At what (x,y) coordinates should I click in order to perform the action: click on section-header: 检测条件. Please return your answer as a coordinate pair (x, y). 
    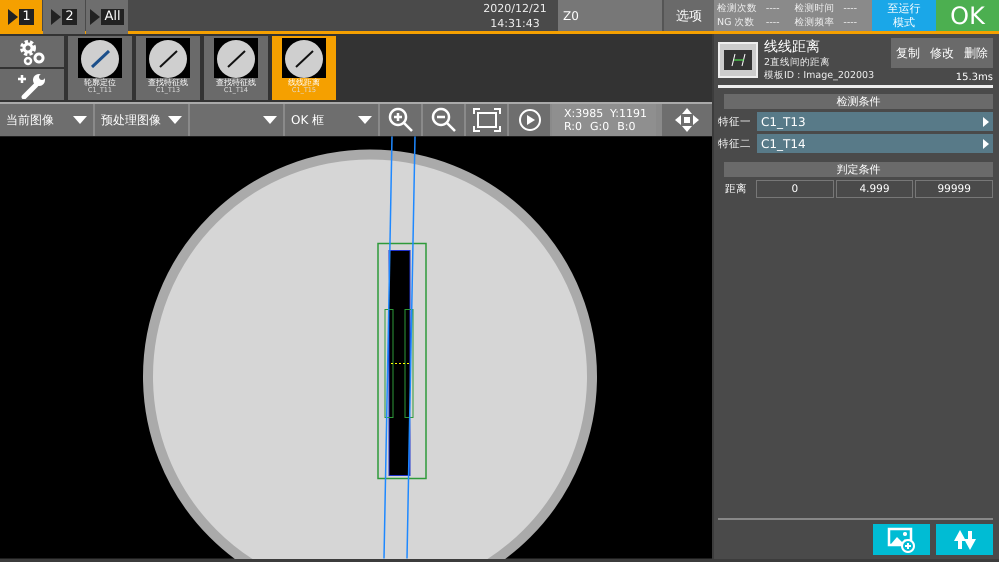
    Looking at the image, I should click on (858, 101).